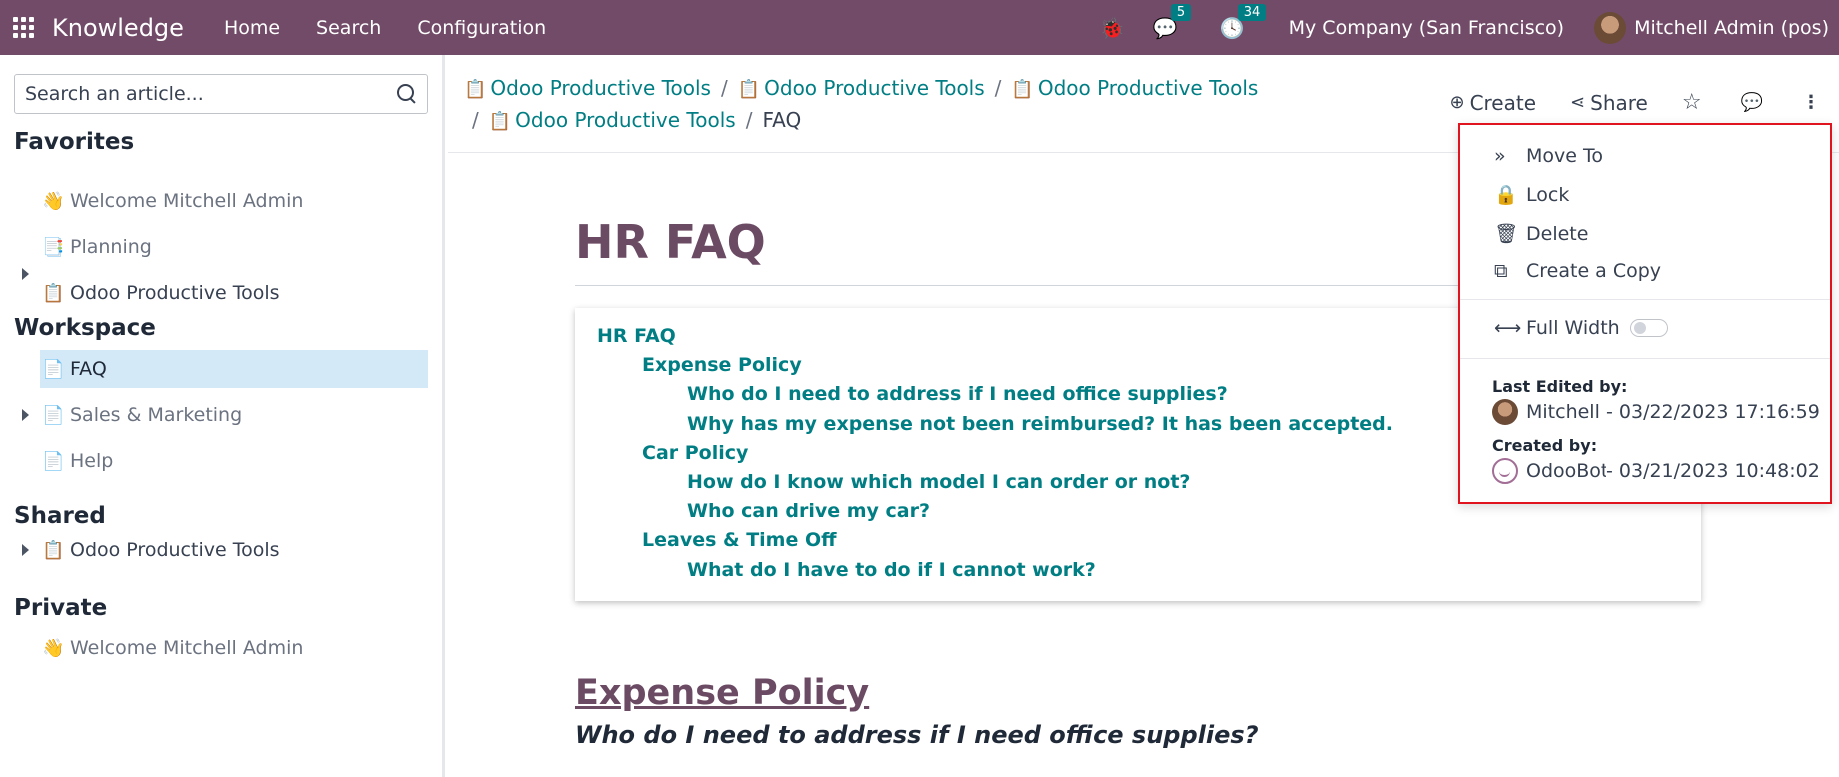 Image resolution: width=1839 pixels, height=777 pixels. Describe the element at coordinates (1503, 102) in the screenshot. I see `create-label: Create` at that location.